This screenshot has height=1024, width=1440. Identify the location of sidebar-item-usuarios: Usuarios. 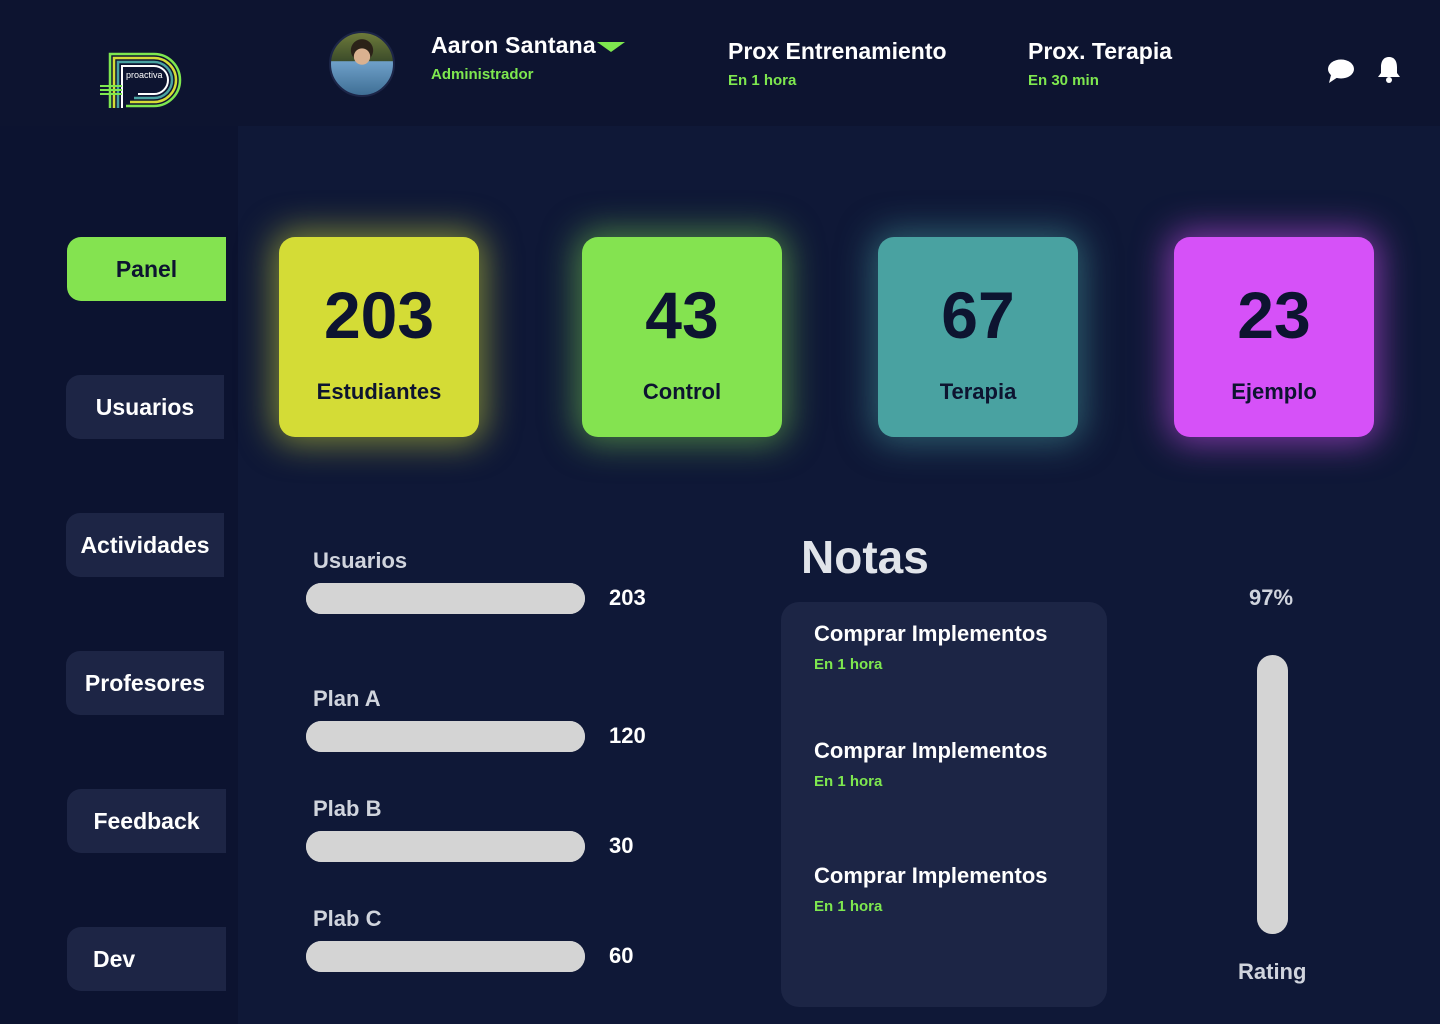
(145, 407).